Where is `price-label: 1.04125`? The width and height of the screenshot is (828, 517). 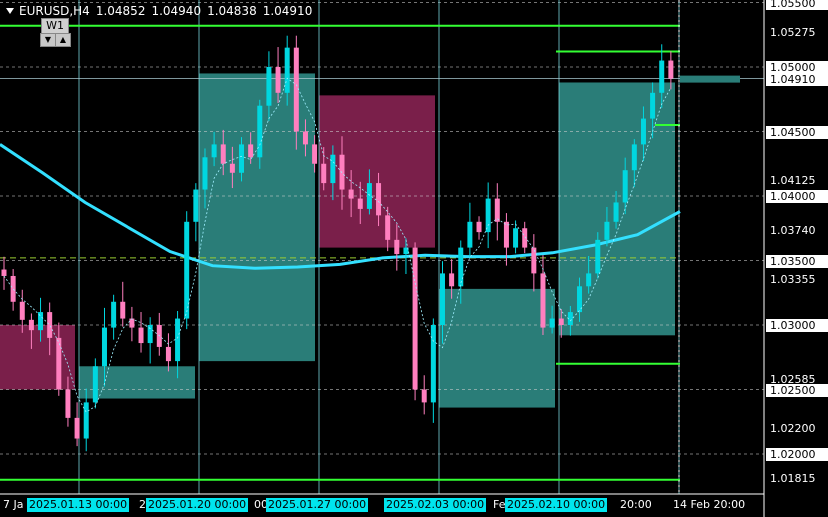 price-label: 1.04125 is located at coordinates (793, 180).